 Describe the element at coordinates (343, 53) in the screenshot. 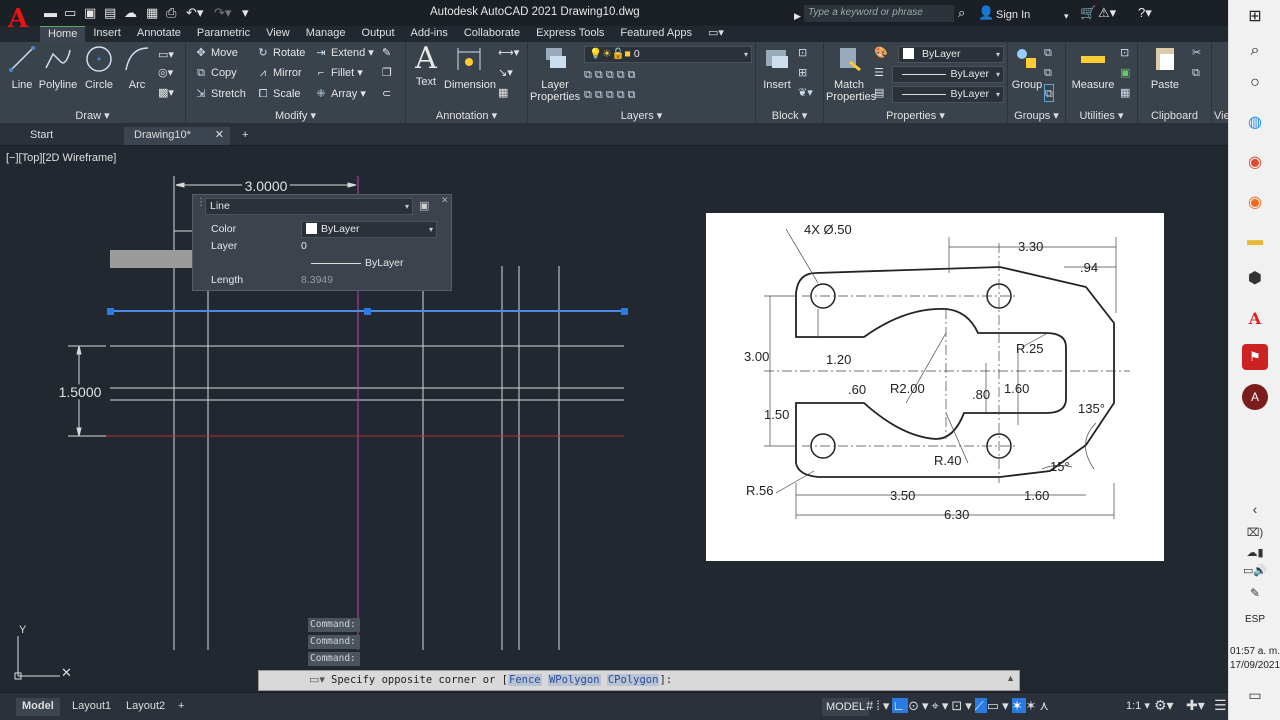

I see `extend-button: ⇥ Extend ▾` at that location.